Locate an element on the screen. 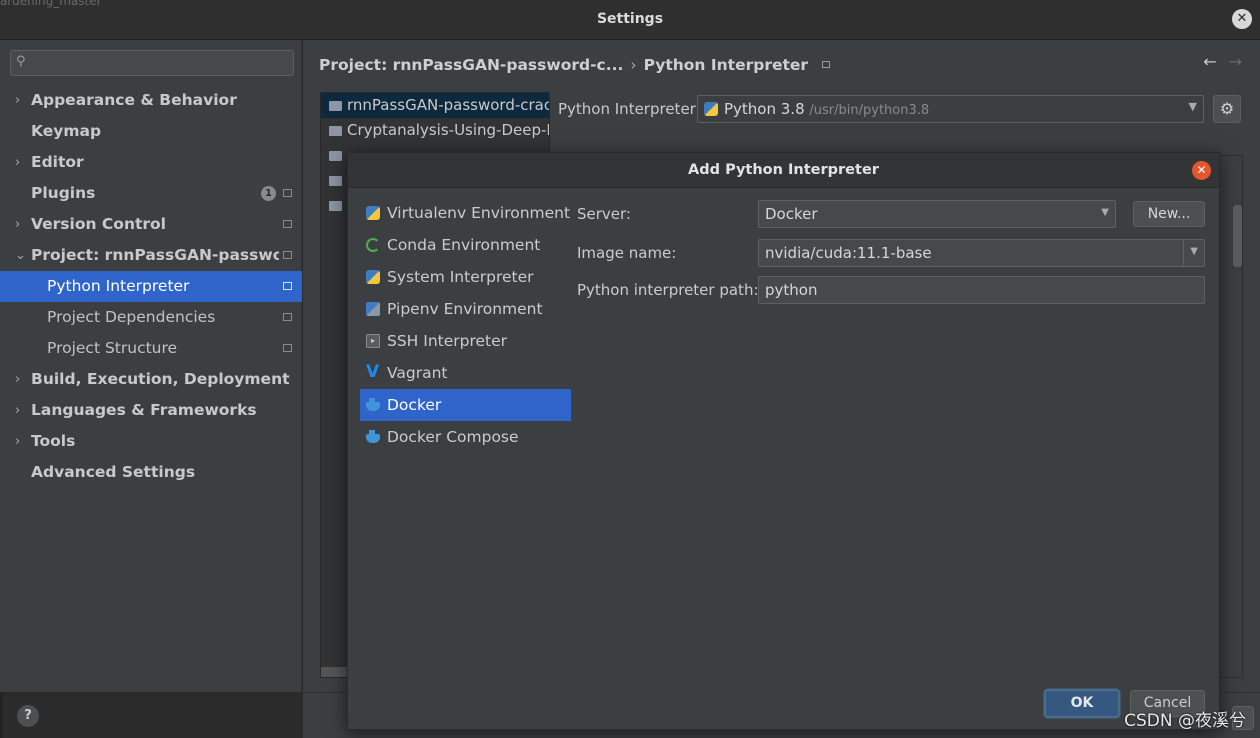  sidebar-item-project: ⌄ Project: rnnPassGAN-password-c is located at coordinates (151, 255).